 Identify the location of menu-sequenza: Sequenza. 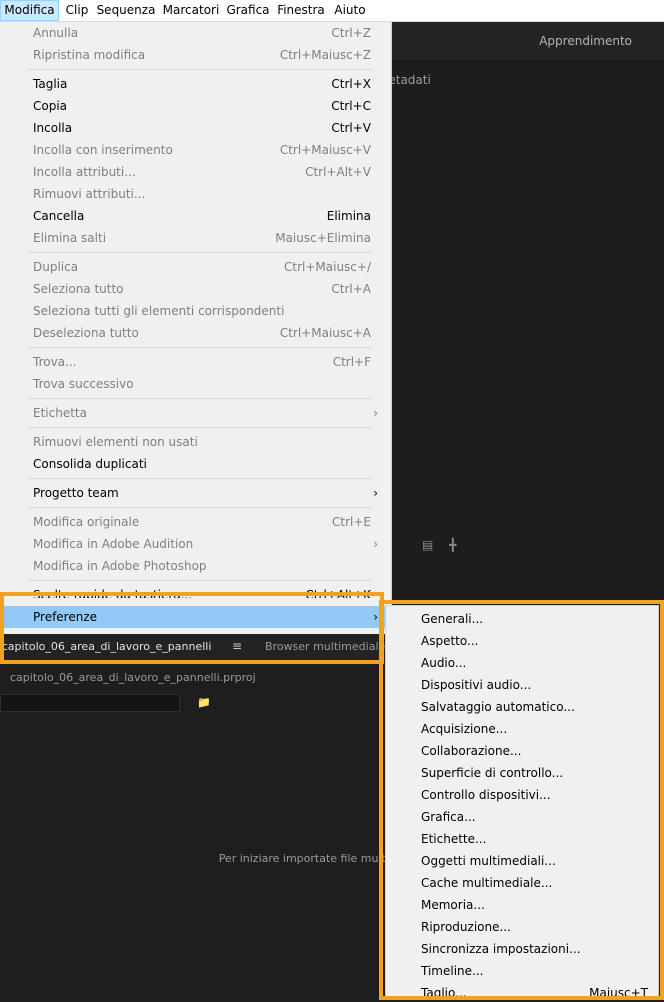
(126, 10).